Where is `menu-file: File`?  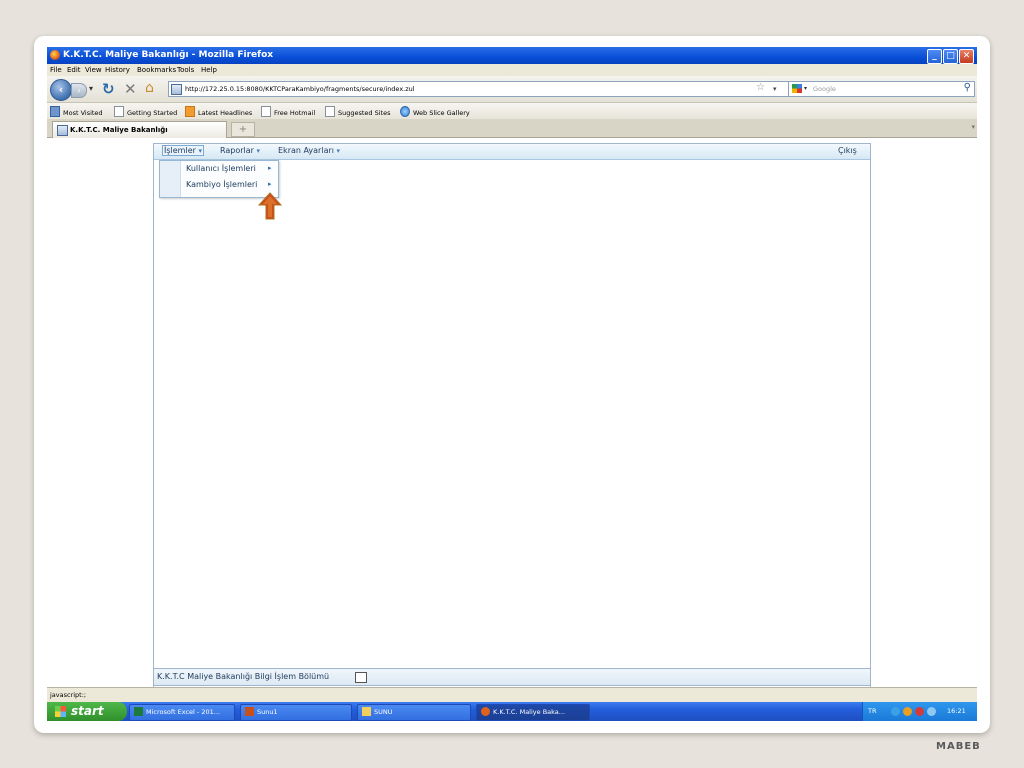 menu-file: File is located at coordinates (56, 70).